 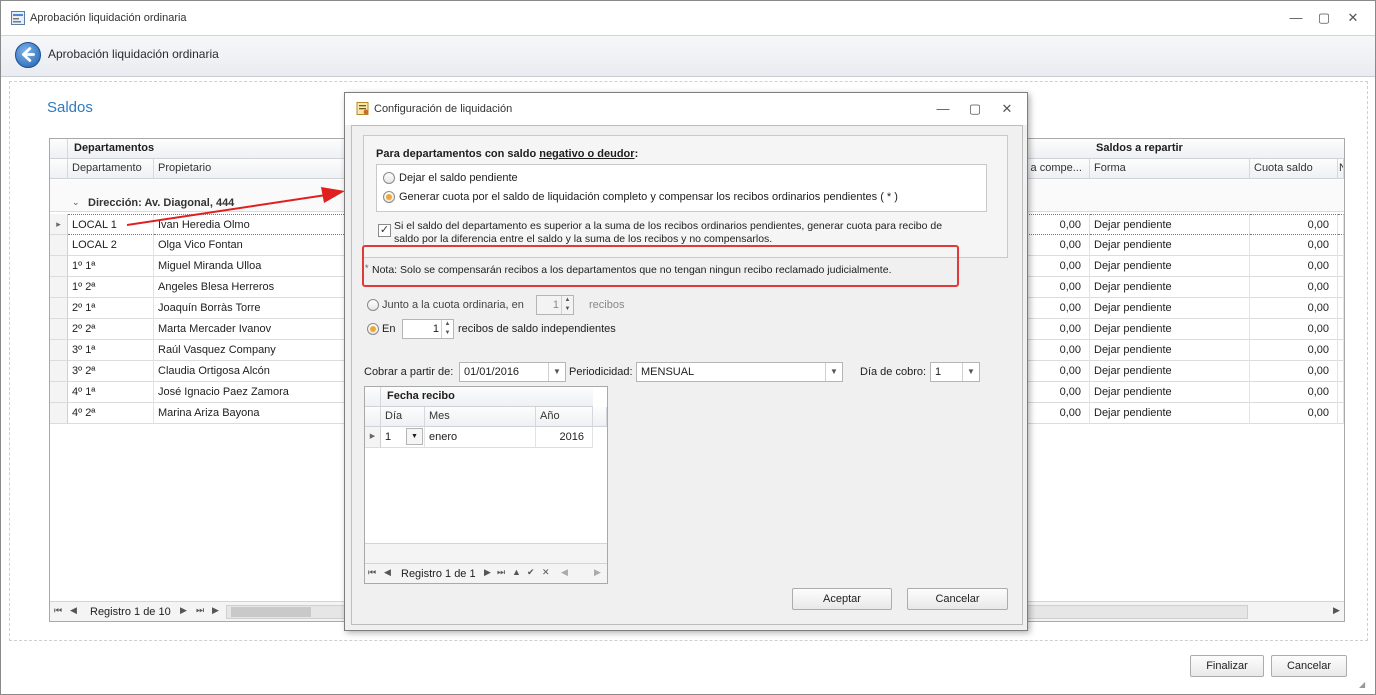 I want to click on spin-arrows-icon: ▲ ▼, so click(x=447, y=329).